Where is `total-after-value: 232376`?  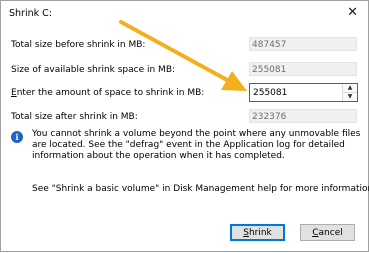
total-after-value: 232376 is located at coordinates (303, 116).